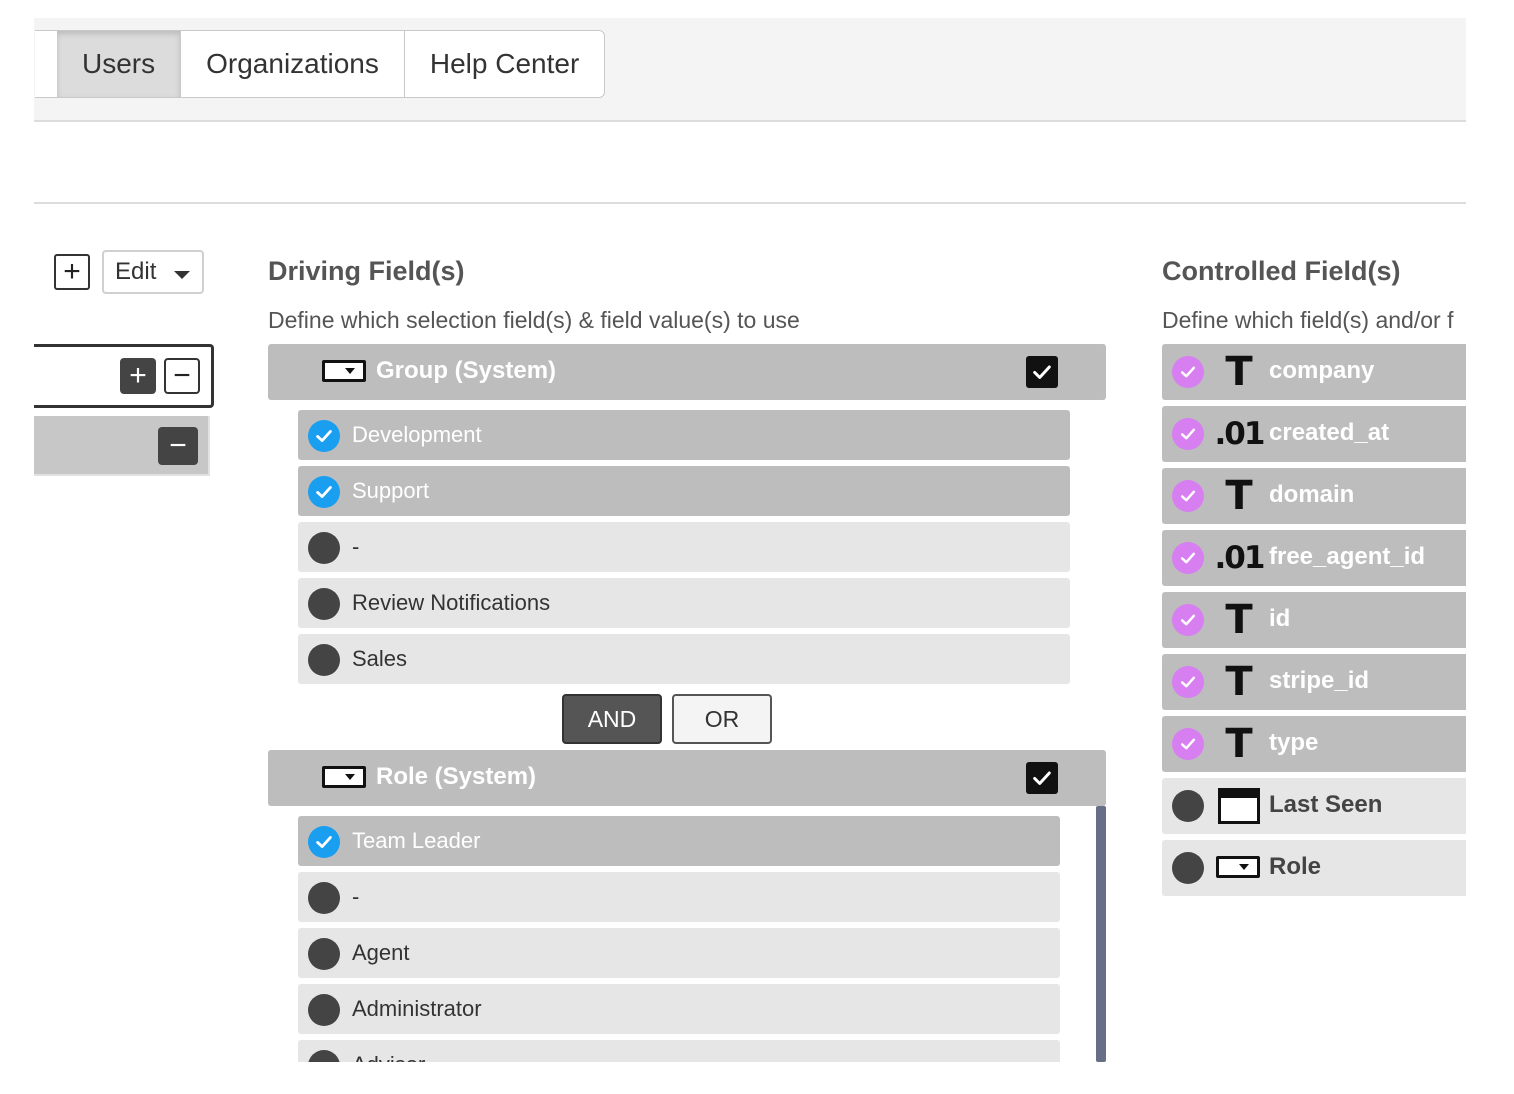 Image resolution: width=1514 pixels, height=1094 pixels. I want to click on controlled-field-label: stripe_id, so click(1319, 680).